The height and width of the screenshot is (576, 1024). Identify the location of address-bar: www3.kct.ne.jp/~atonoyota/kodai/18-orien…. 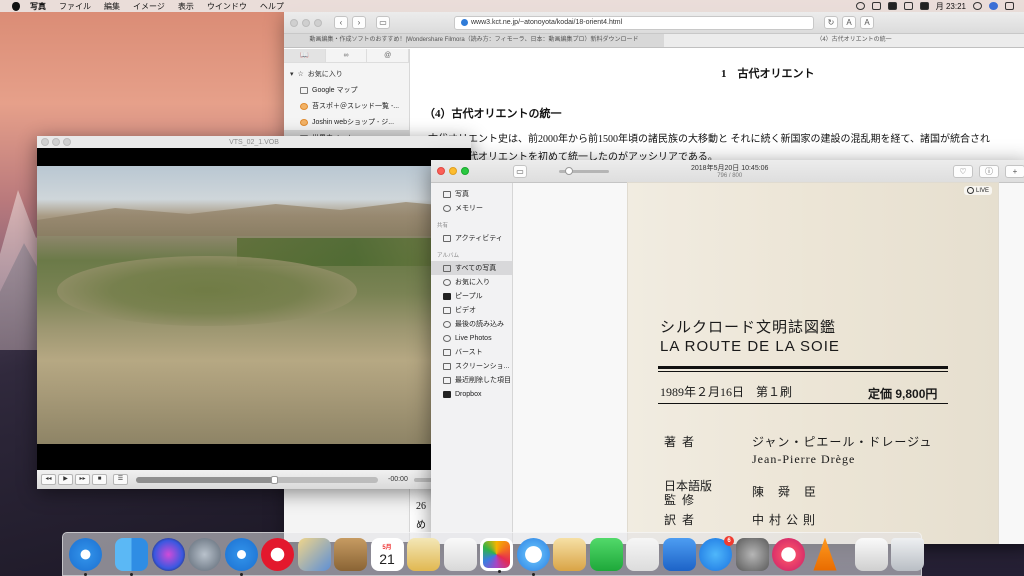
(634, 22).